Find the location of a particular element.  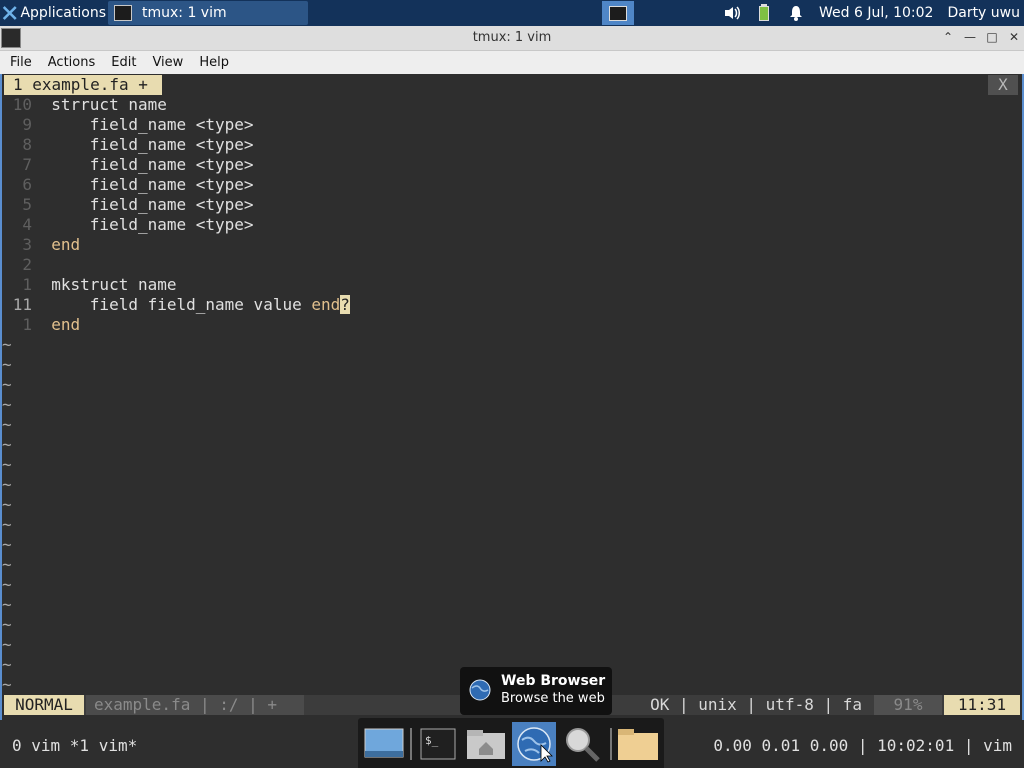

dock-home-folder is located at coordinates (486, 744).